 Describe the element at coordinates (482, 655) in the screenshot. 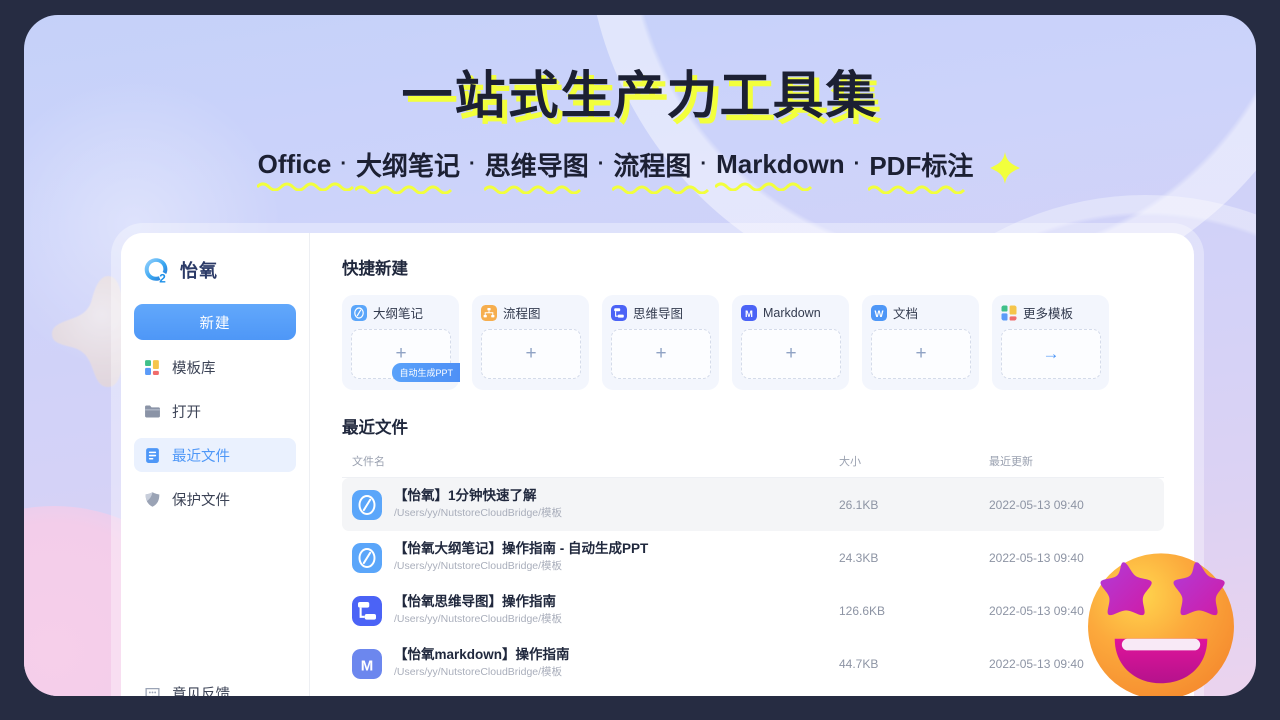

I see `file-name: 【怡氧markdown】操作指南` at that location.